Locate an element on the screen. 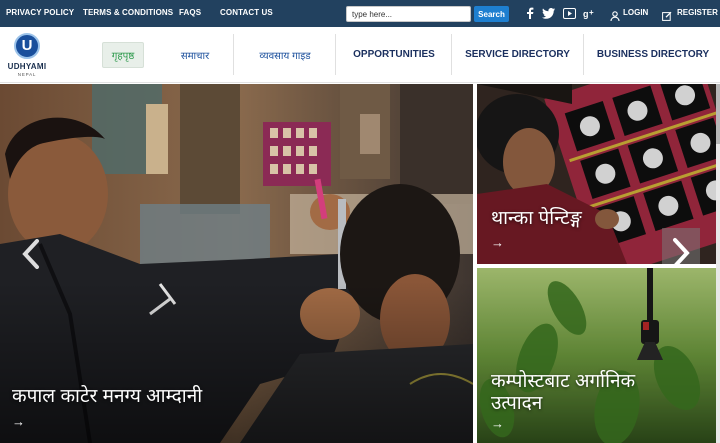  nav-item-service-directory: SERVICE DIRECTORY is located at coordinates (517, 54).